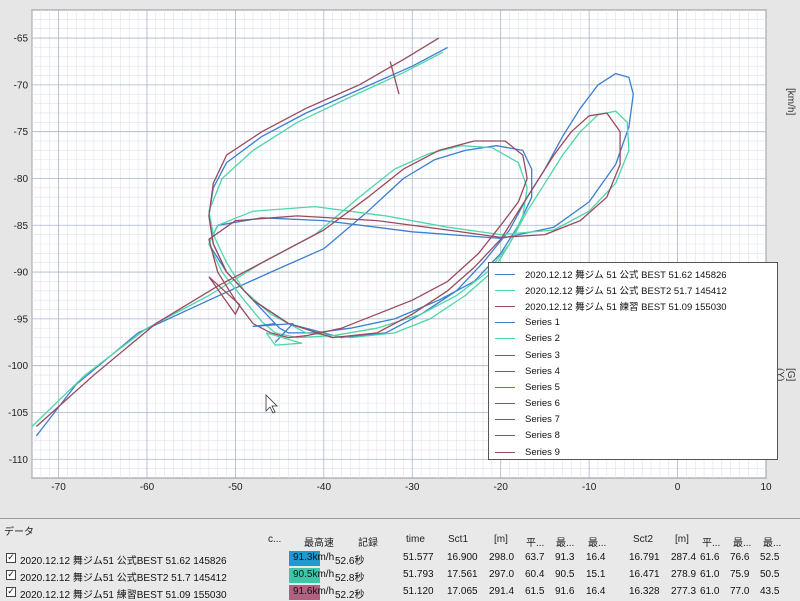  Describe the element at coordinates (458, 539) in the screenshot. I see `column-header: Sct1` at that location.